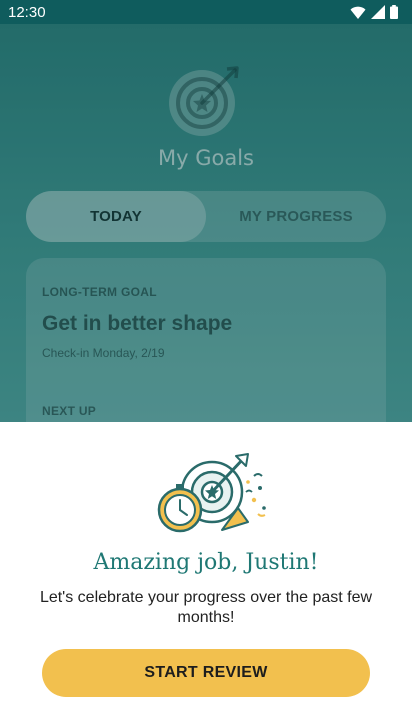  Describe the element at coordinates (206, 673) in the screenshot. I see `start-review-button: START REVIEW` at that location.